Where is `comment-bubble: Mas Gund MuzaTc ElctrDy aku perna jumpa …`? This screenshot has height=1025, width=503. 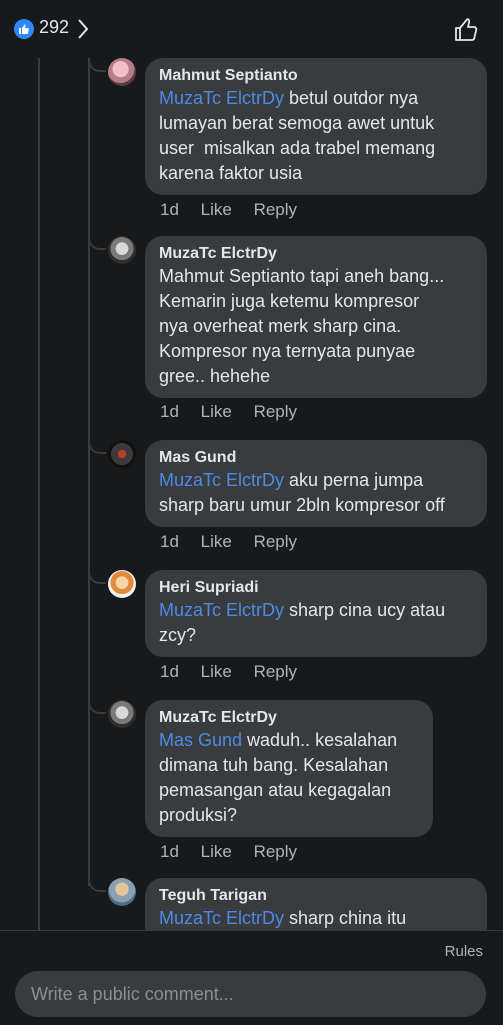
comment-bubble: Mas Gund MuzaTc ElctrDy aku perna jumpa … is located at coordinates (316, 483).